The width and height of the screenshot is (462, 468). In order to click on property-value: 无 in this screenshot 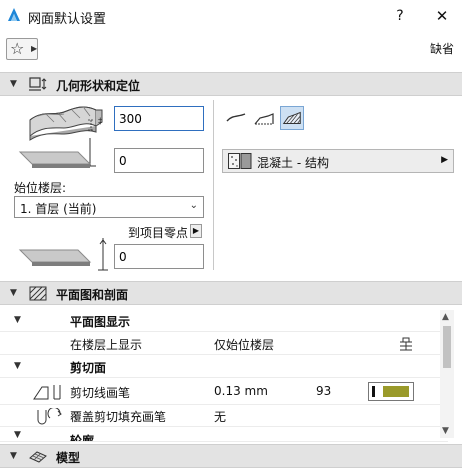, I will do `click(220, 416)`.